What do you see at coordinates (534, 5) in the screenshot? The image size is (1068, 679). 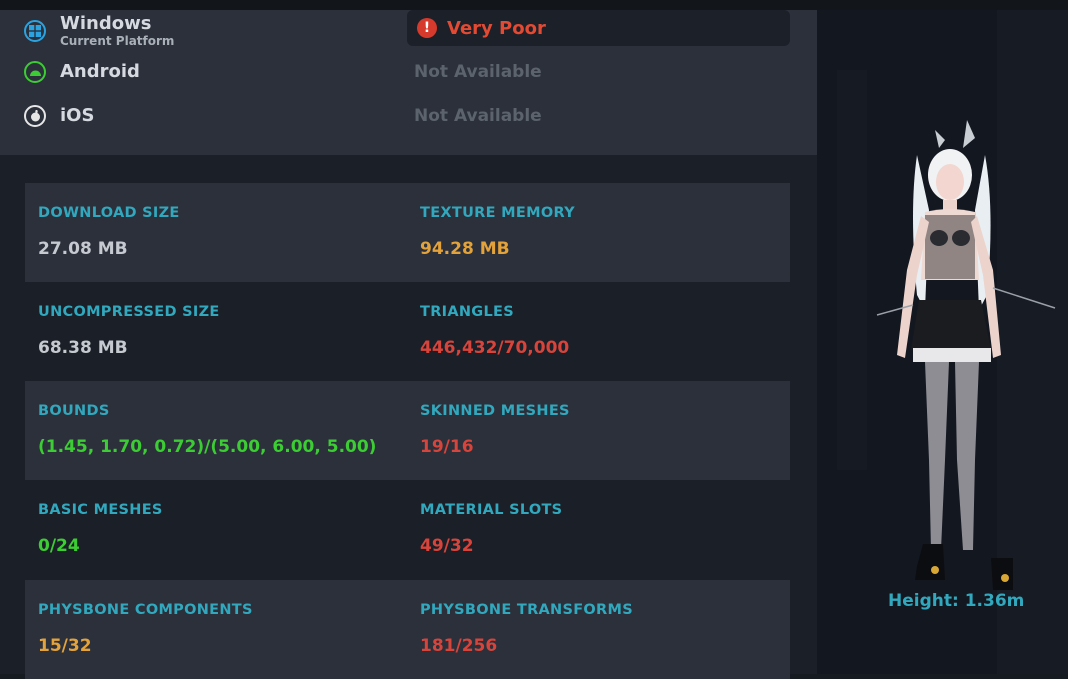 I see `top-strip` at bounding box center [534, 5].